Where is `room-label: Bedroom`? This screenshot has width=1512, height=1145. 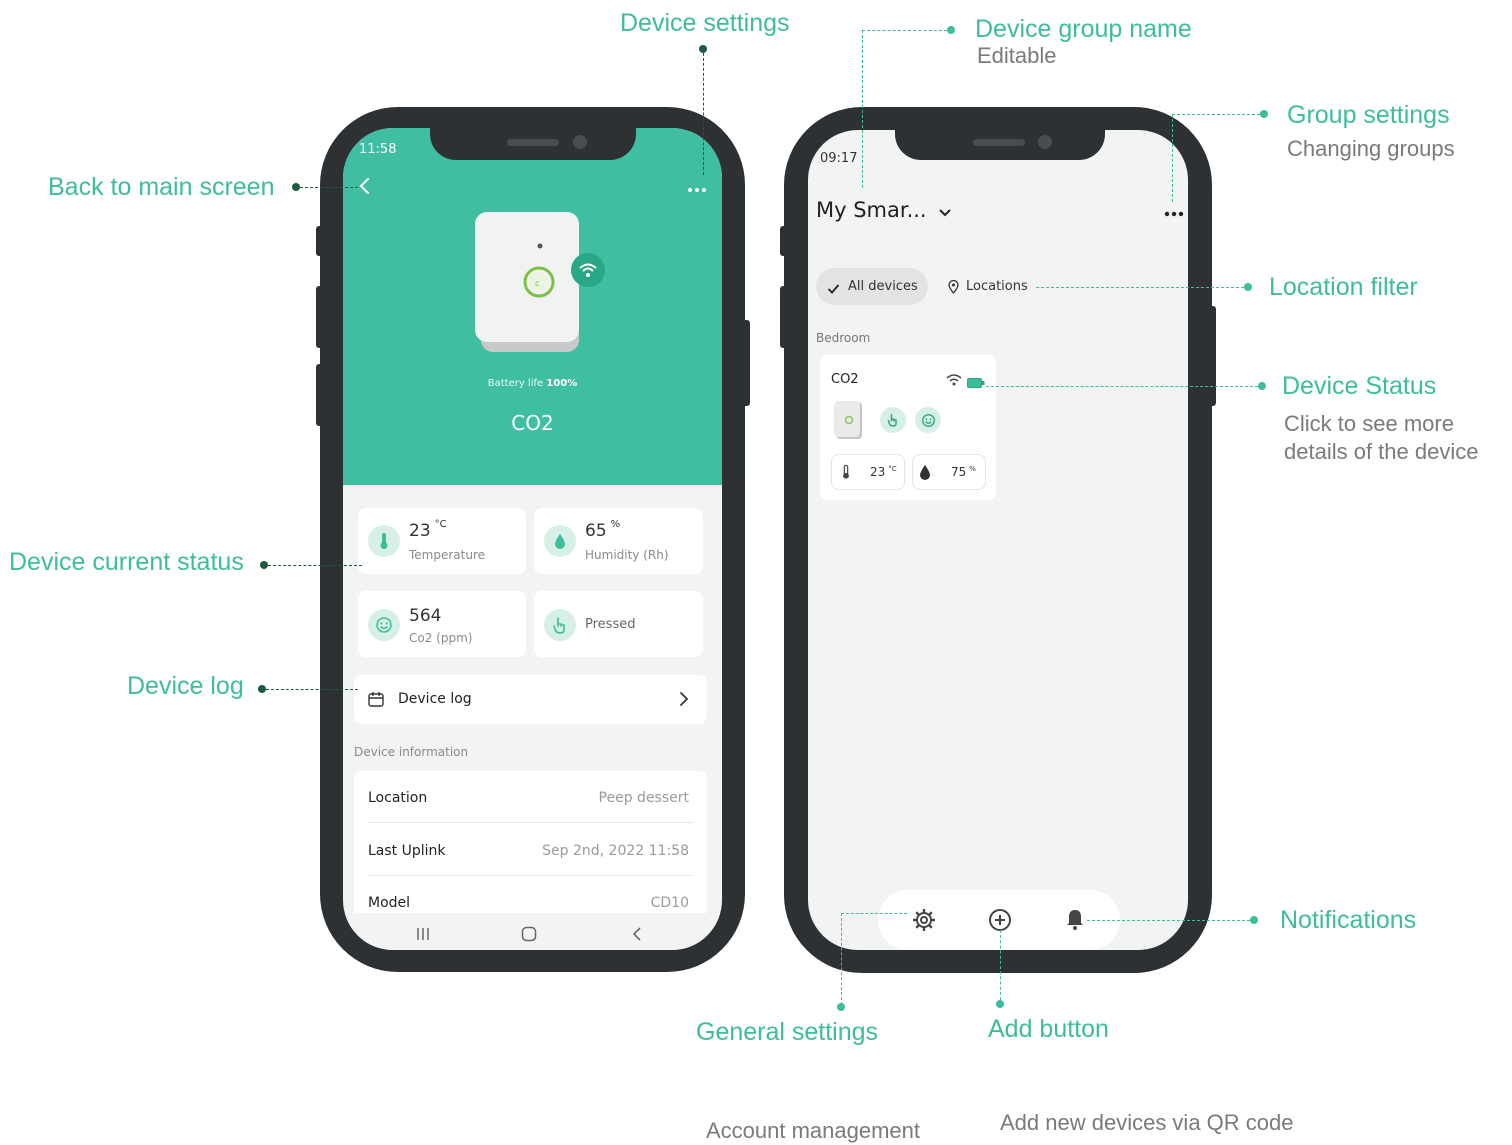 room-label: Bedroom is located at coordinates (843, 338).